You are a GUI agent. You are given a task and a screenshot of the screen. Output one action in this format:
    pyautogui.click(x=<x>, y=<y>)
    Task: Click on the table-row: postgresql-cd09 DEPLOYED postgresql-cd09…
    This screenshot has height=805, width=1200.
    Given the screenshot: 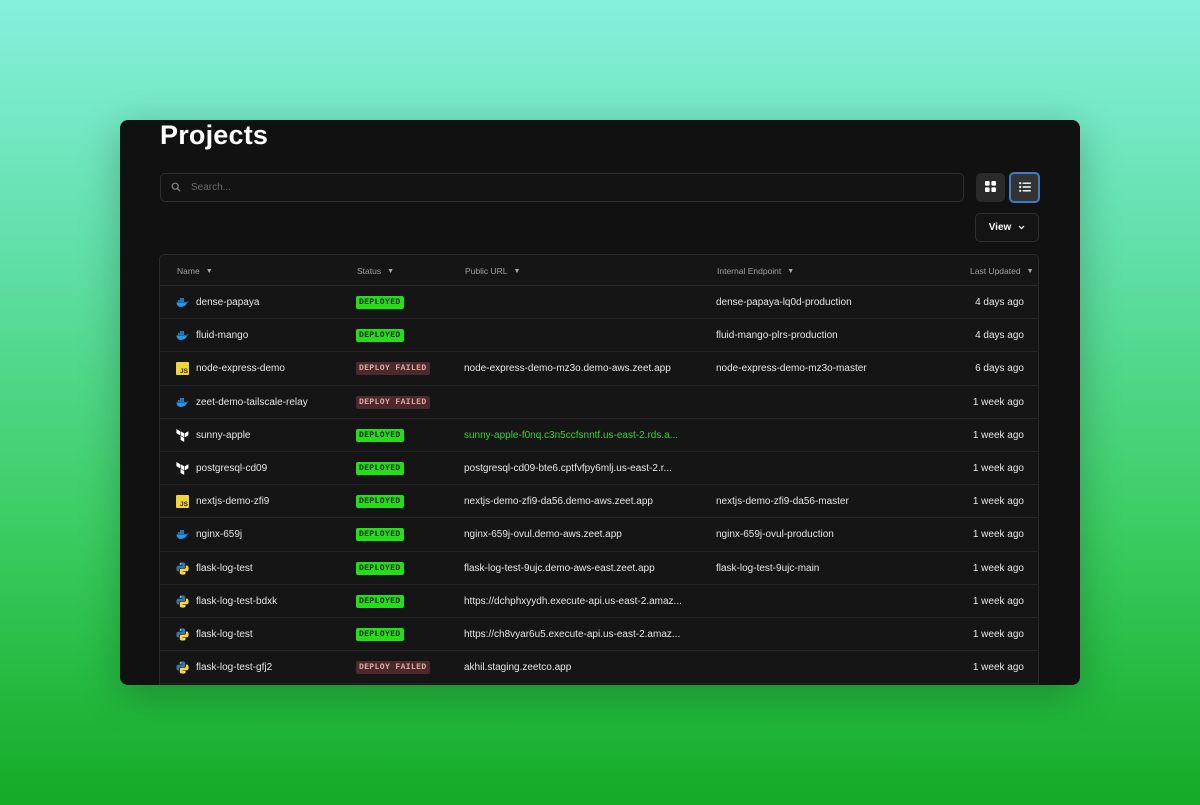 What is the action you would take?
    pyautogui.click(x=599, y=469)
    